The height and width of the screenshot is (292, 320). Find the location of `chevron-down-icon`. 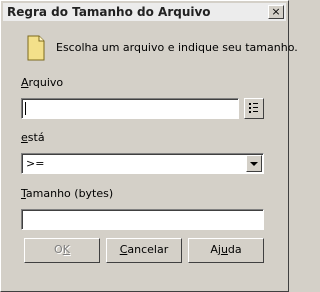

chevron-down-icon is located at coordinates (254, 163).